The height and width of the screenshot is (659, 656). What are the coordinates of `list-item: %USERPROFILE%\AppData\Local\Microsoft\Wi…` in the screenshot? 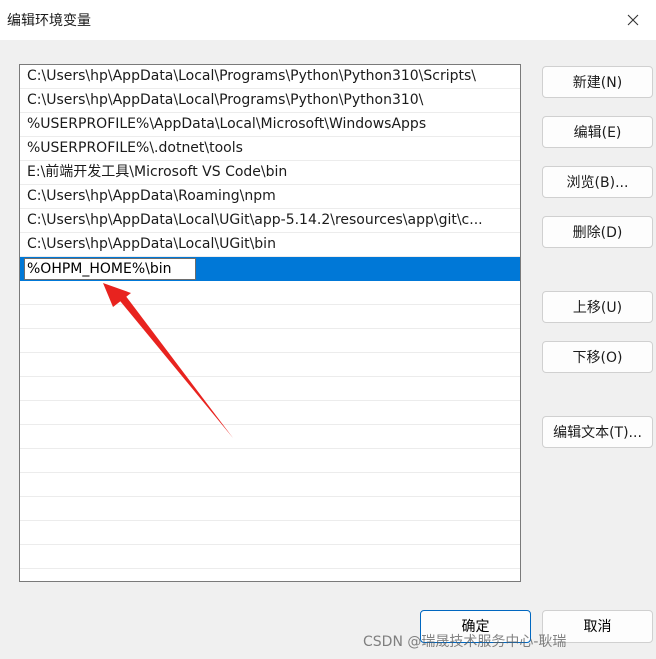 It's located at (270, 125).